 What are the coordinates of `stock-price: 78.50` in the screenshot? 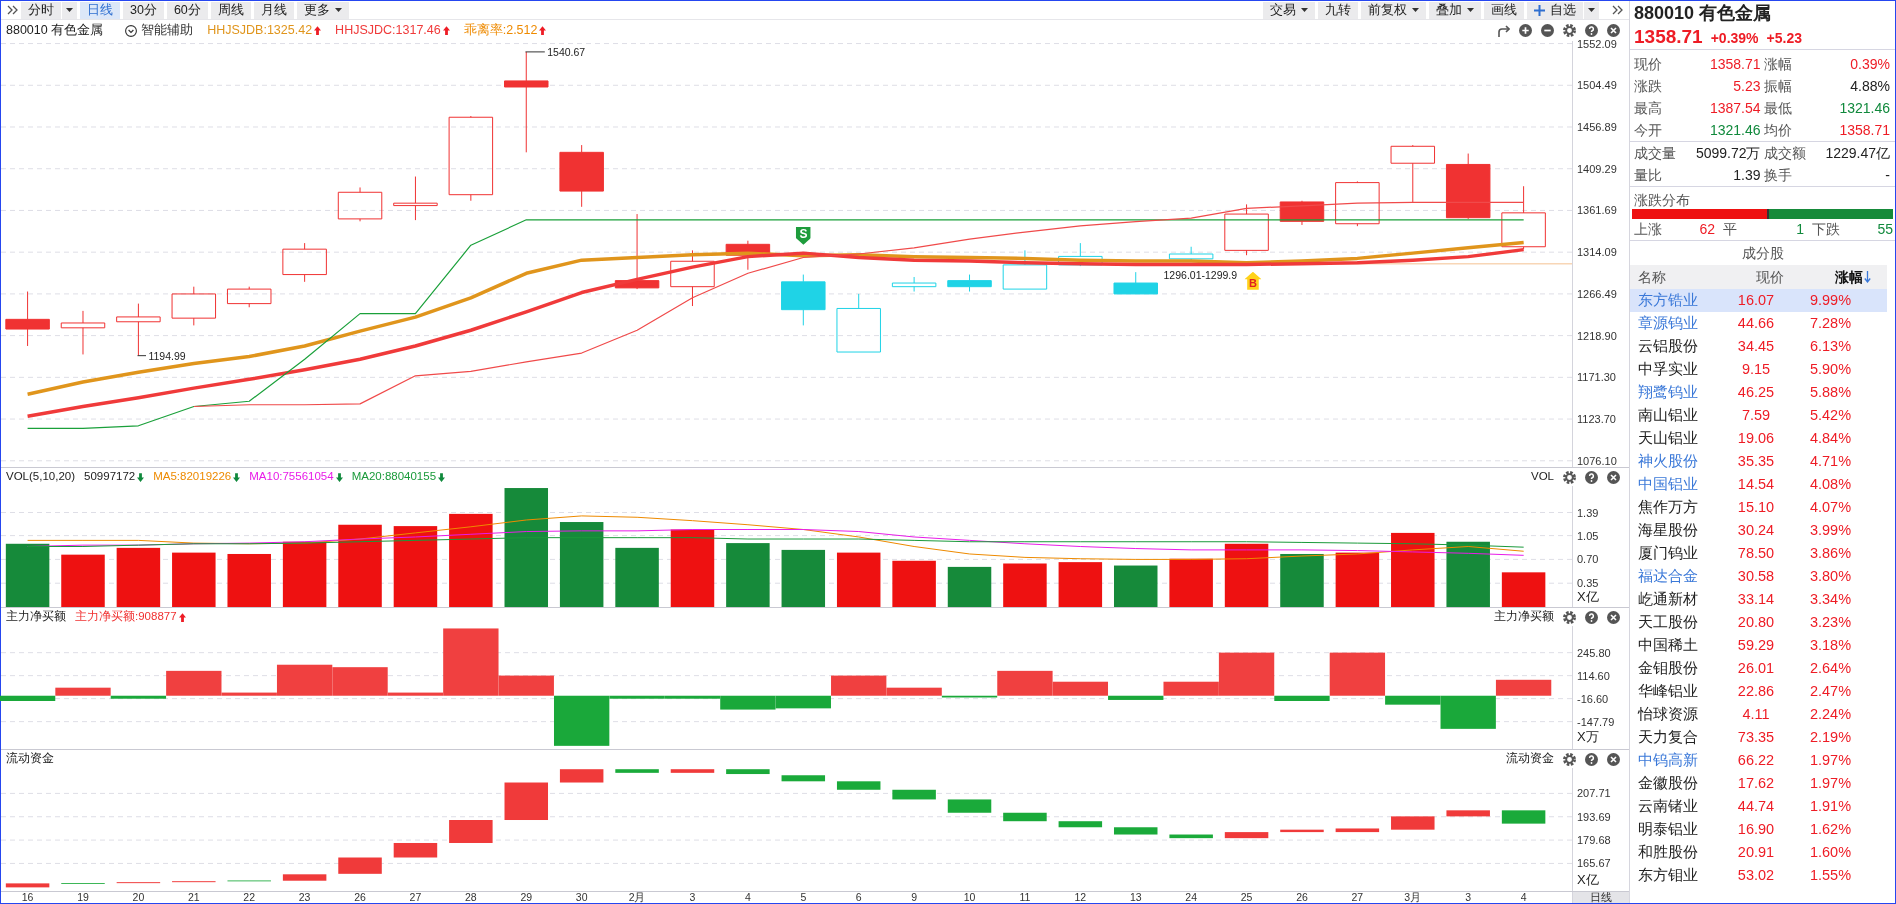 It's located at (1756, 553).